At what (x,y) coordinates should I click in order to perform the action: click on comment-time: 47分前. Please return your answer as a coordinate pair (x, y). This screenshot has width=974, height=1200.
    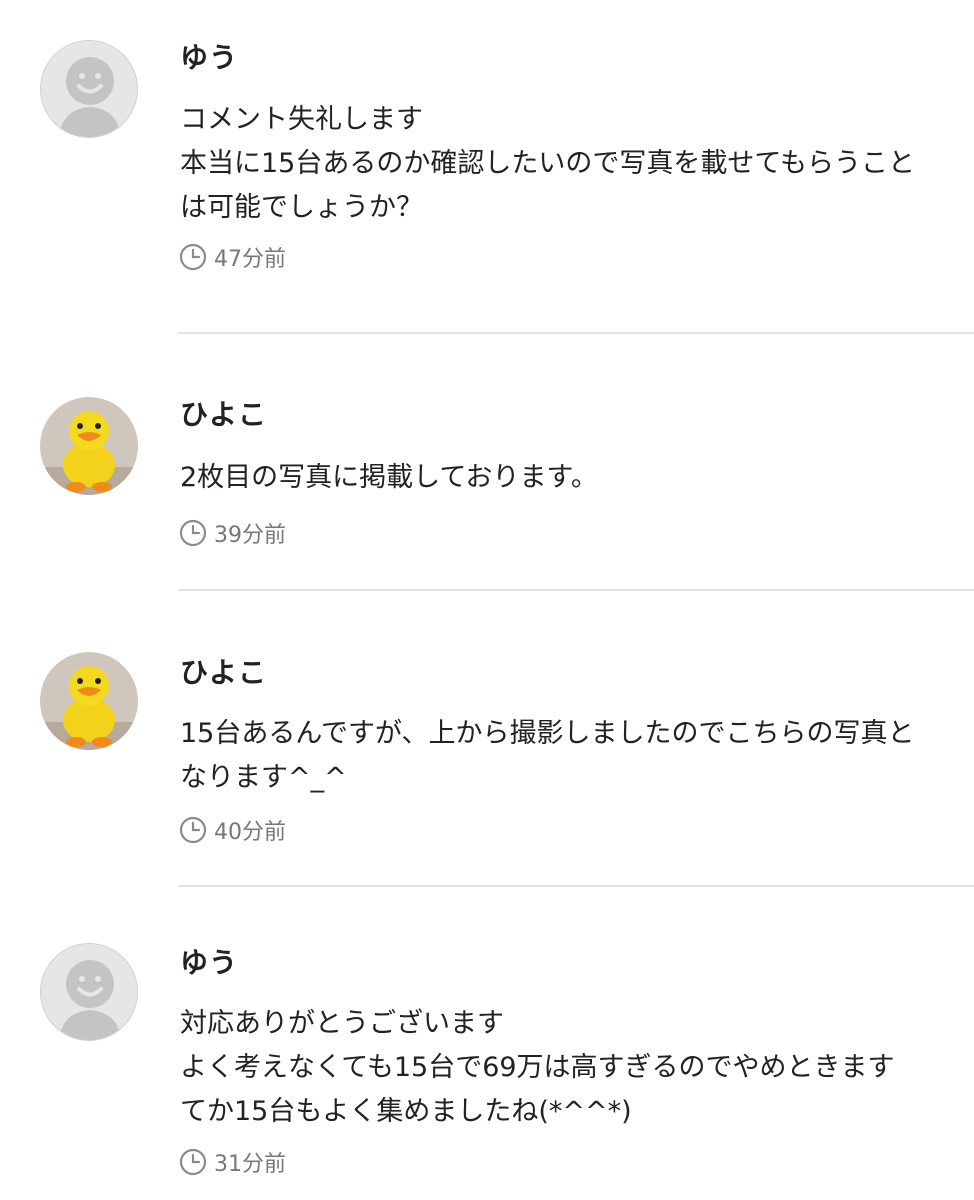
    Looking at the image, I should click on (232, 257).